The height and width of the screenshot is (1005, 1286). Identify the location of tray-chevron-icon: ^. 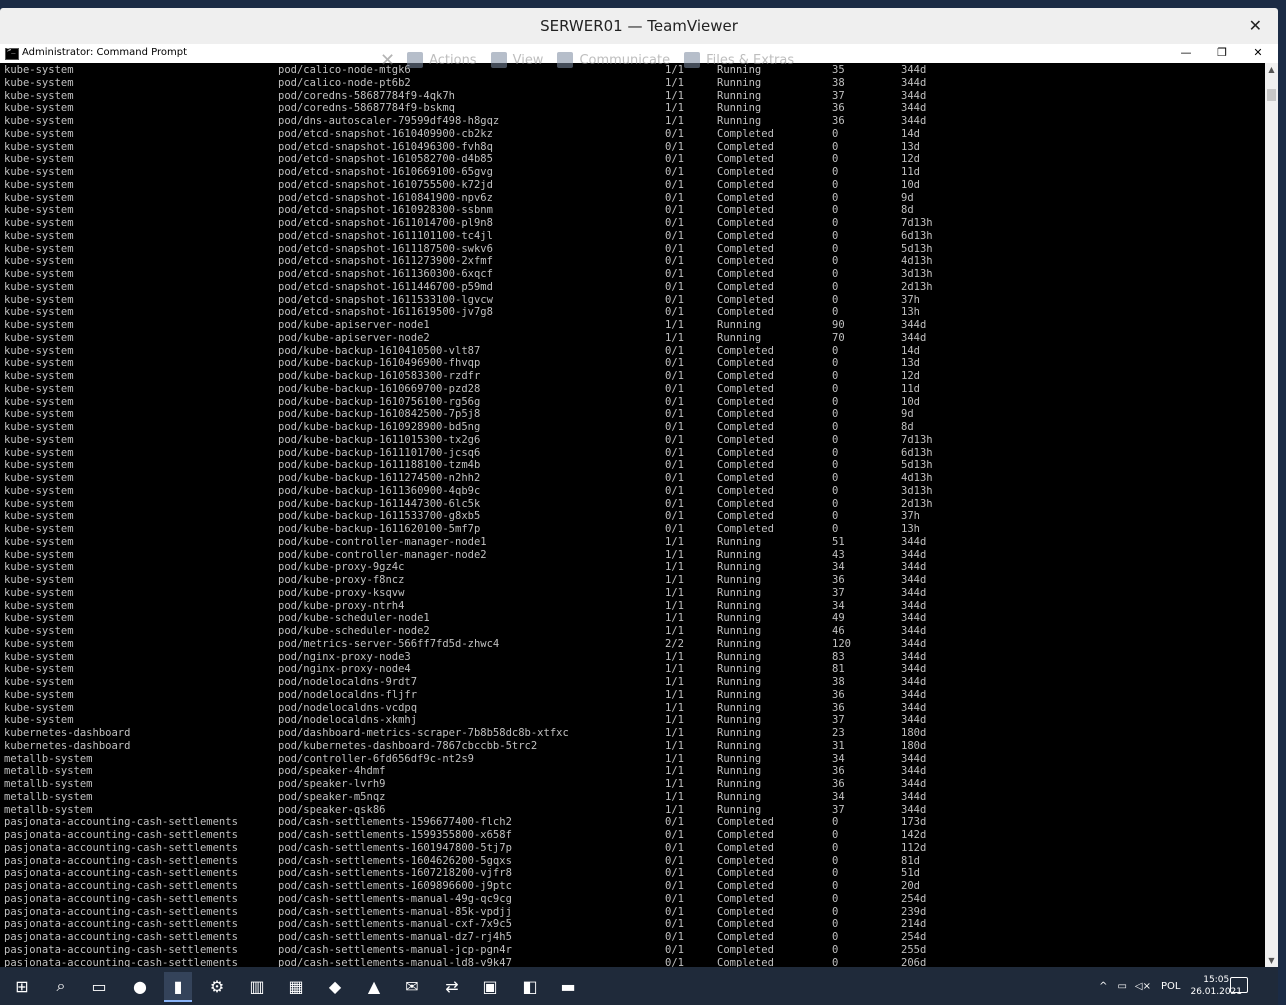
(1103, 986).